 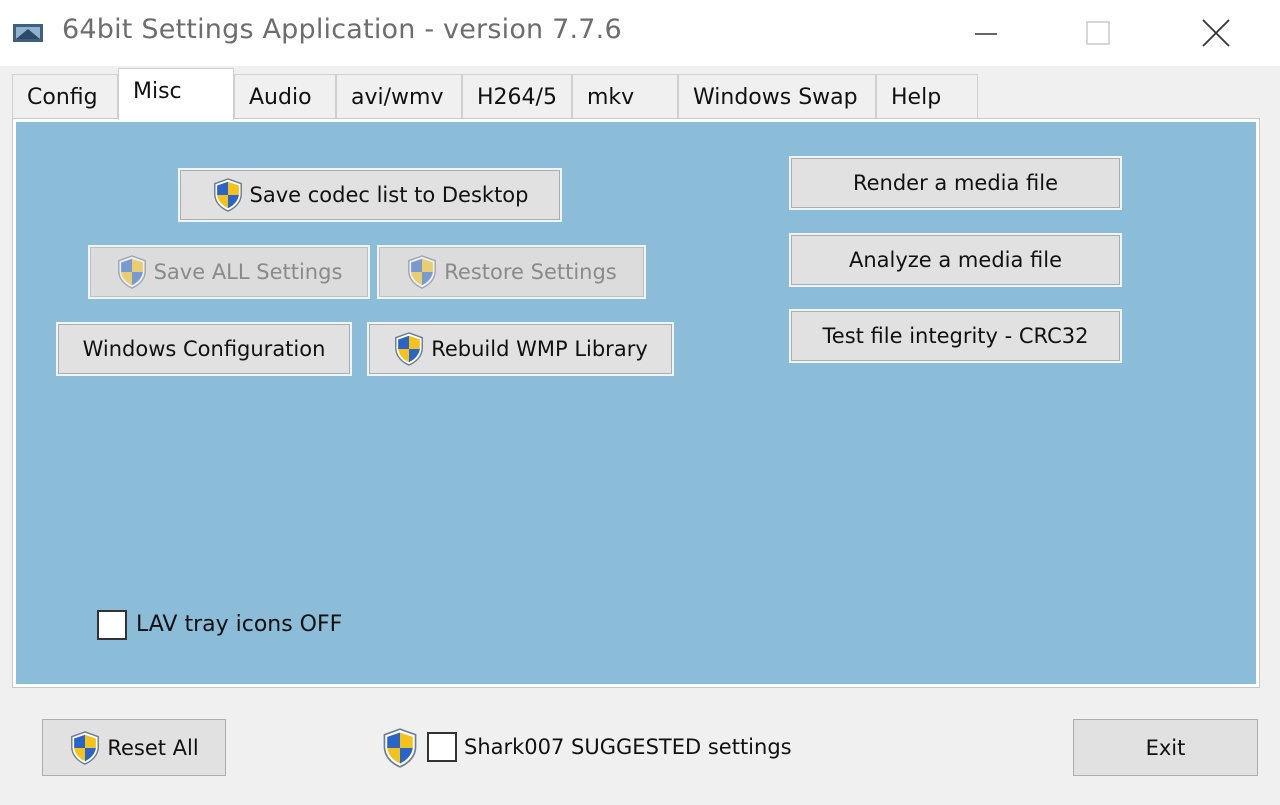 I want to click on tab-audio: Audio, so click(x=285, y=96).